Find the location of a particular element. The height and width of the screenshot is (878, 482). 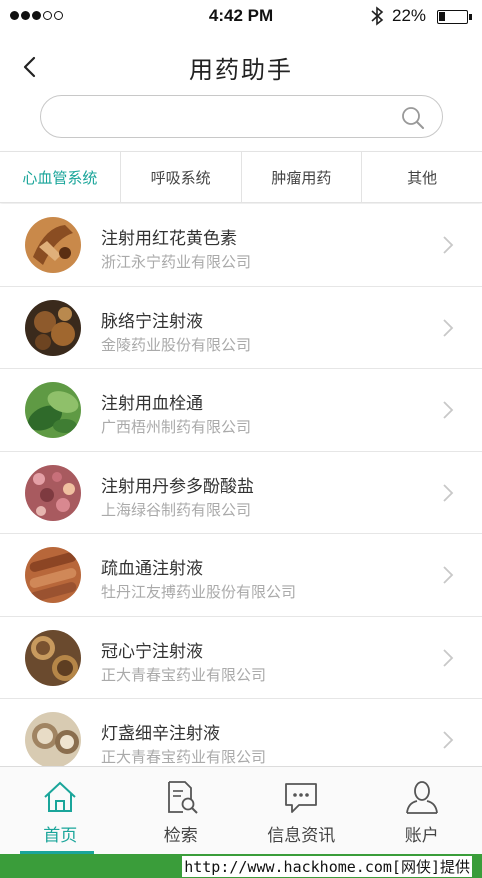

tab-bar-search: 检索 is located at coordinates (181, 810).